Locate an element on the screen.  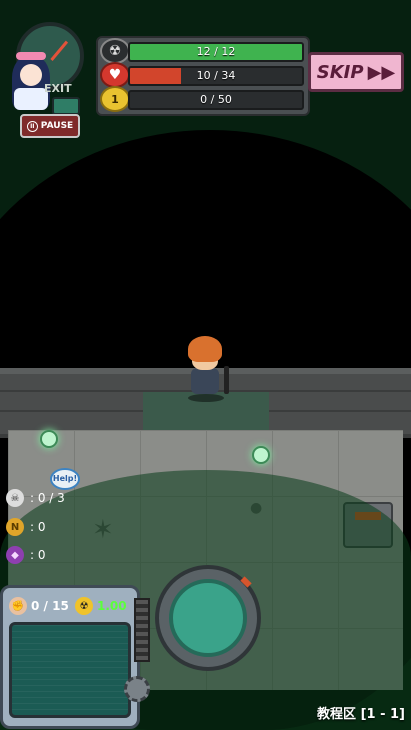
status-panel: ☢ 12 / 12 ♥ 10 / 34 1 0 / 50 is located at coordinates (203, 76).